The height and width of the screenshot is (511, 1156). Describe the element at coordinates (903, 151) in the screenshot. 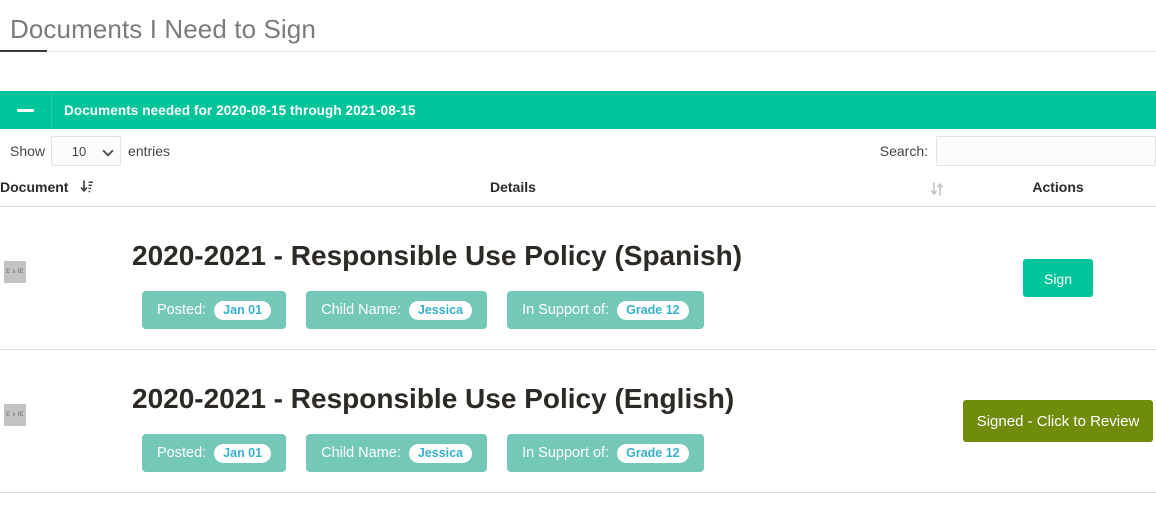

I see `search-label: Search:` at that location.